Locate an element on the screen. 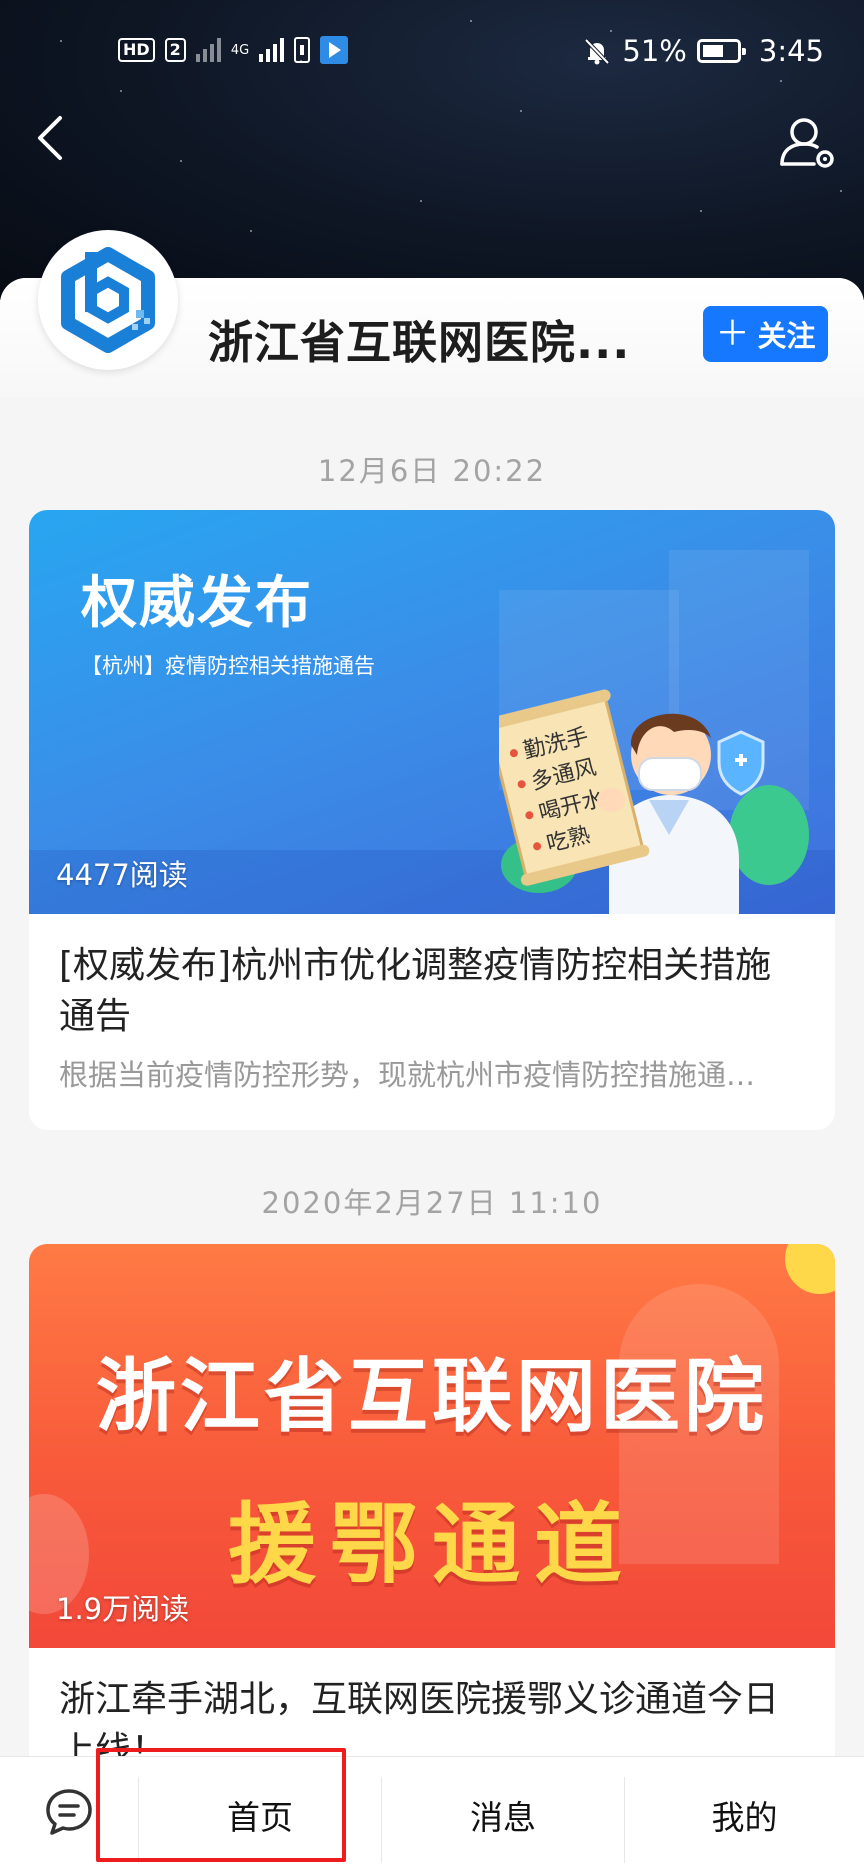 The image size is (864, 1872). user-settings-button is located at coordinates (809, 143).